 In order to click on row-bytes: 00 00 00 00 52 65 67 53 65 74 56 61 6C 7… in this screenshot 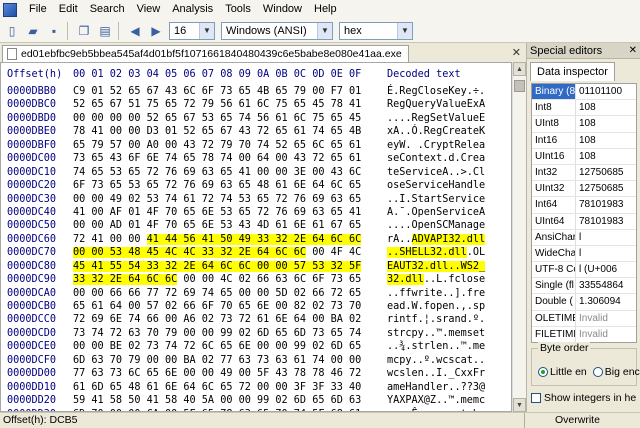, I will do `click(230, 118)`.